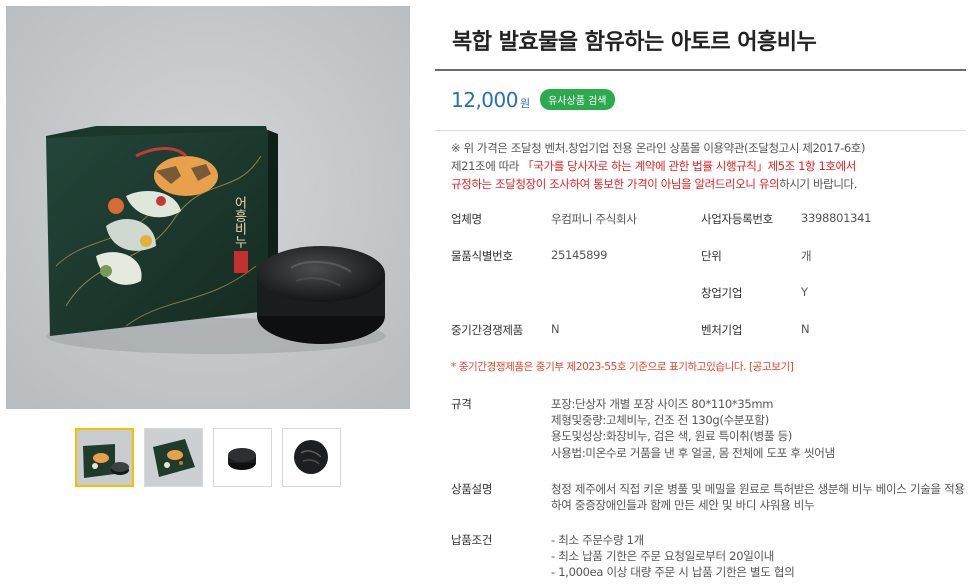  I want to click on startup-label: 창업기업, so click(722, 293).